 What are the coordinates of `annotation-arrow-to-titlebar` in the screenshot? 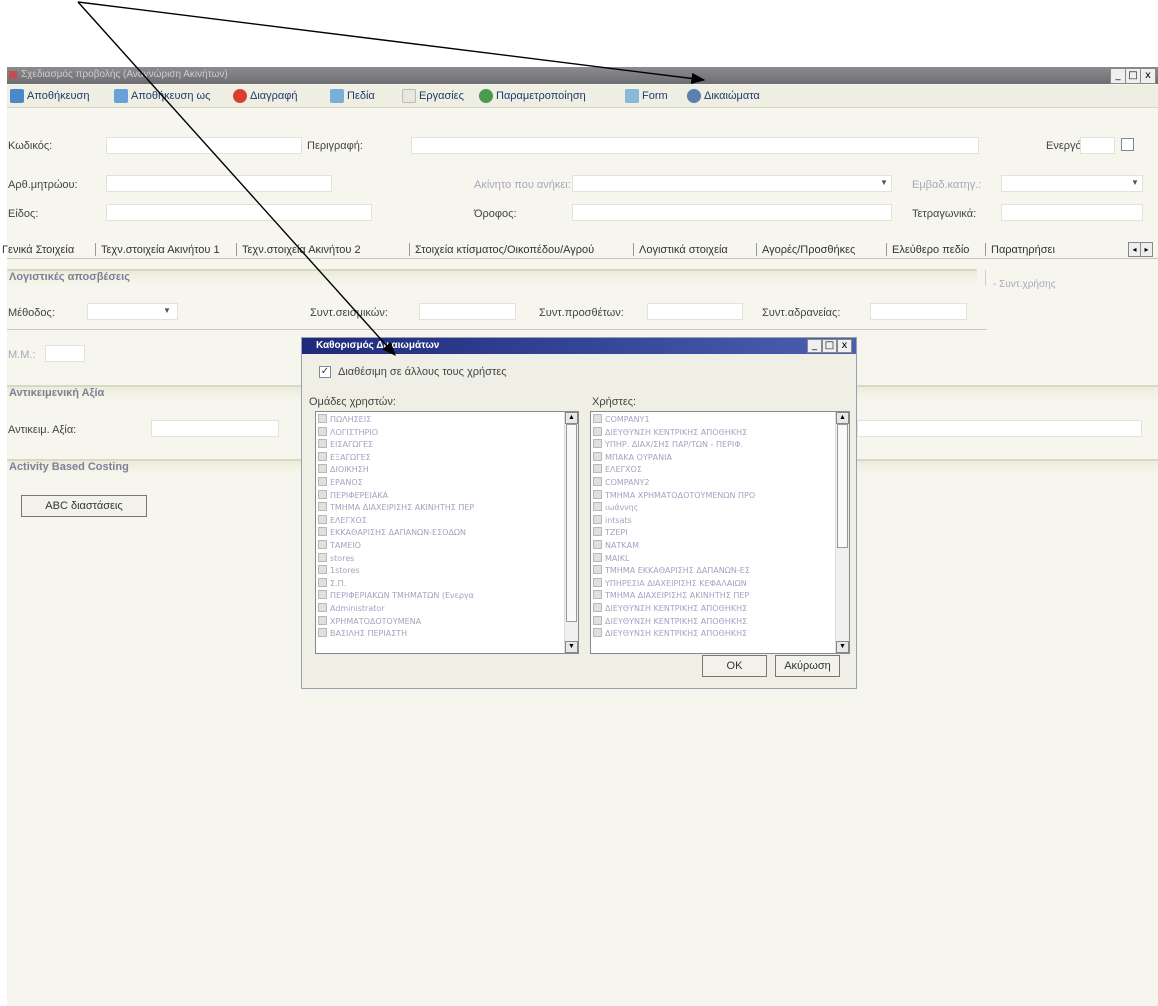 It's located at (391, 42).